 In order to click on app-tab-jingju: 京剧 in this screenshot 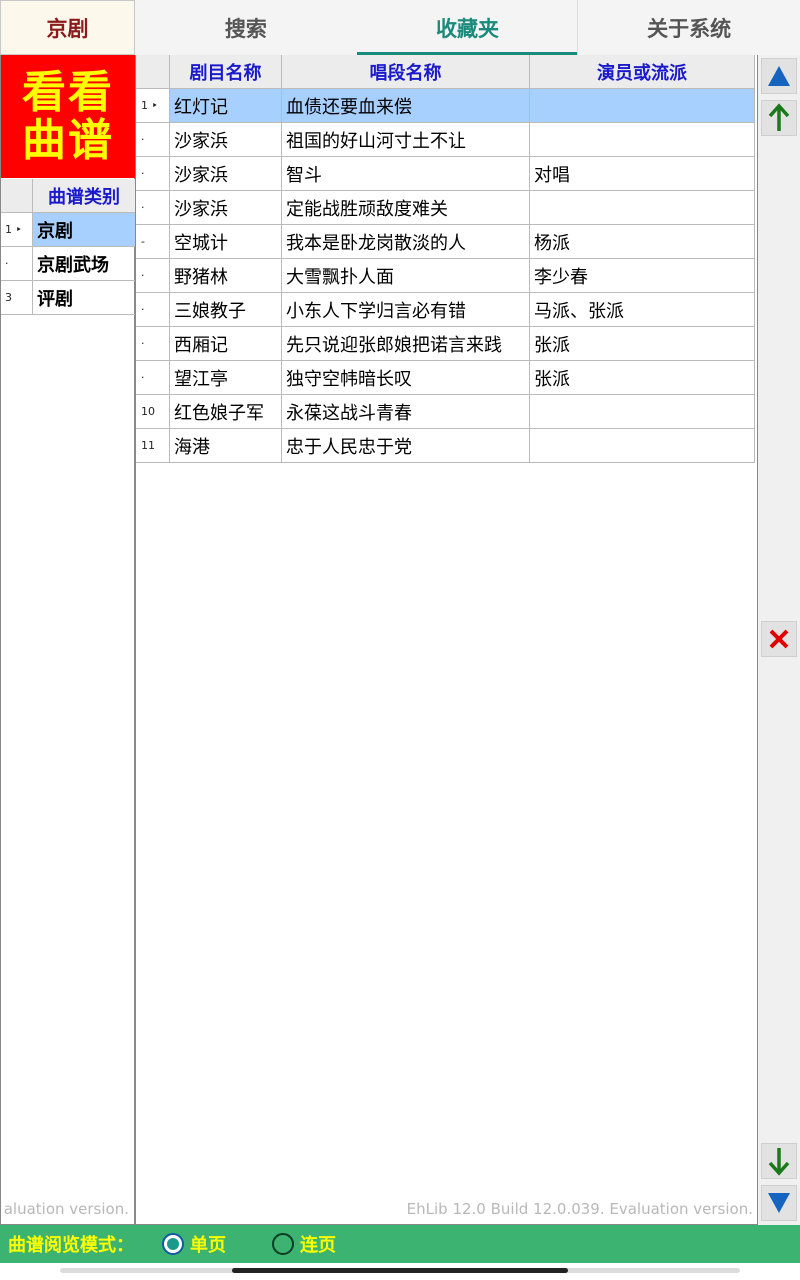, I will do `click(67, 27)`.